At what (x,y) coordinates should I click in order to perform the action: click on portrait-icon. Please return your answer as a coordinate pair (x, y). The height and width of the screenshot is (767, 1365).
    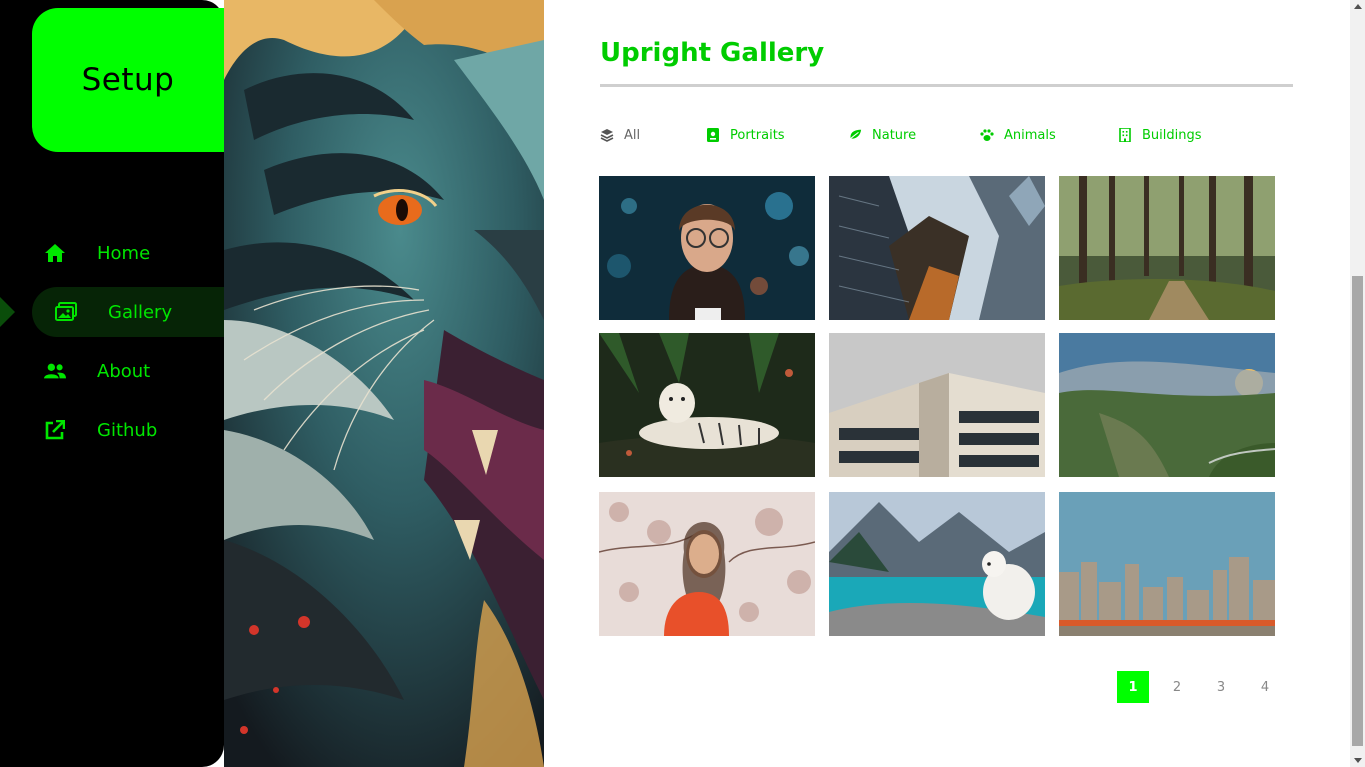
    Looking at the image, I should click on (713, 135).